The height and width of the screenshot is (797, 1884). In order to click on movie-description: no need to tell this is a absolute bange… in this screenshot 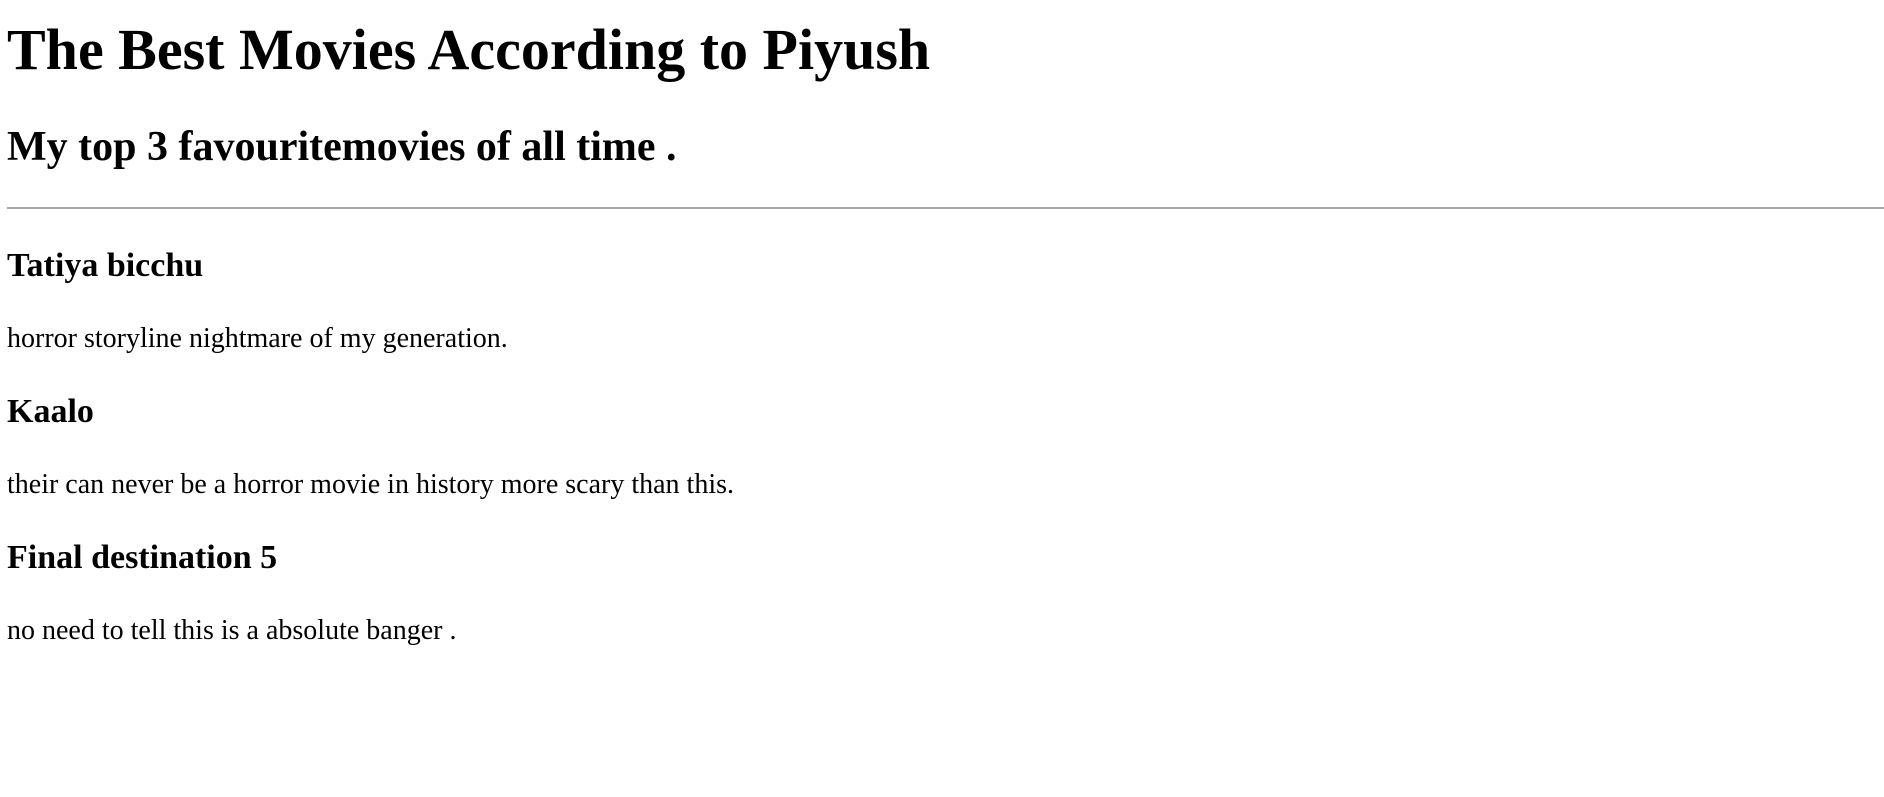, I will do `click(232, 630)`.